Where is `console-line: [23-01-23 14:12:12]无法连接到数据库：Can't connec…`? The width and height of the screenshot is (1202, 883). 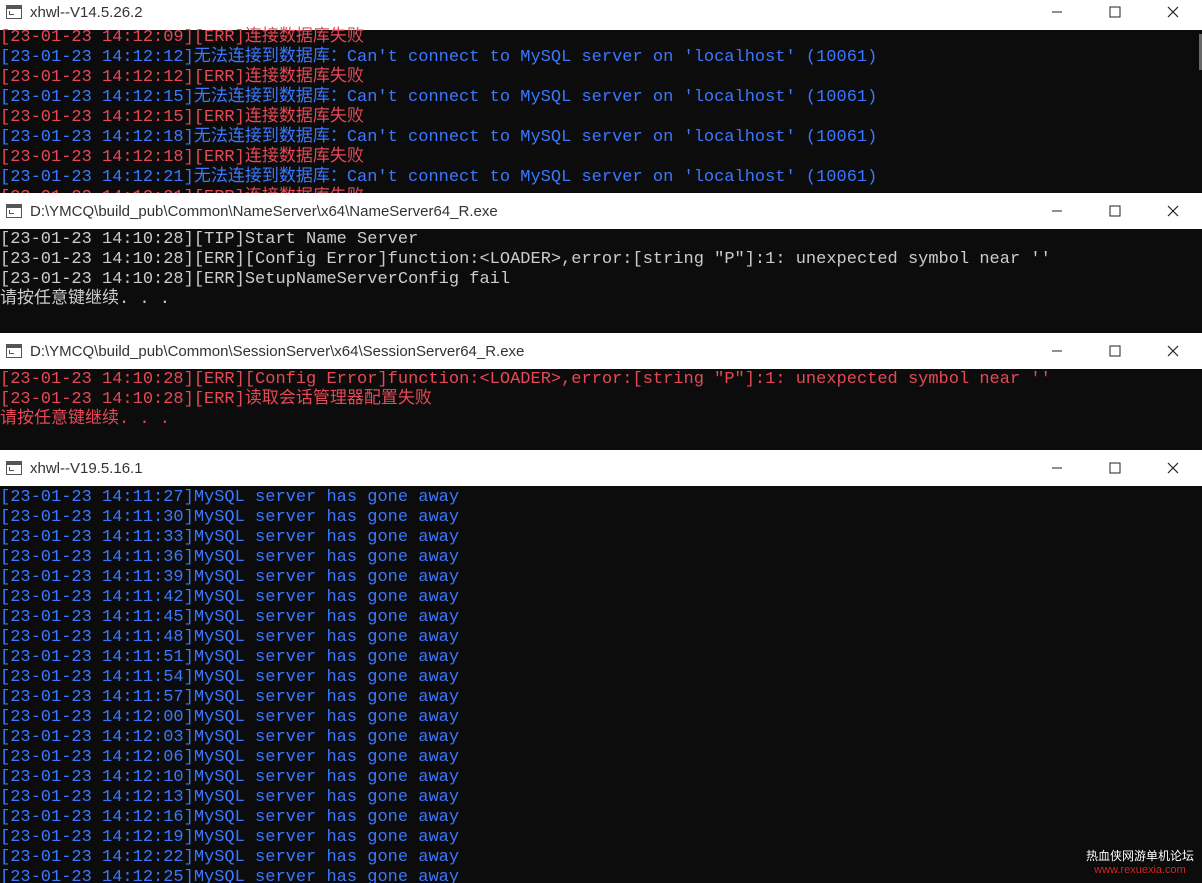
console-line: [23-01-23 14:12:12]无法连接到数据库：Can't connec… is located at coordinates (439, 57).